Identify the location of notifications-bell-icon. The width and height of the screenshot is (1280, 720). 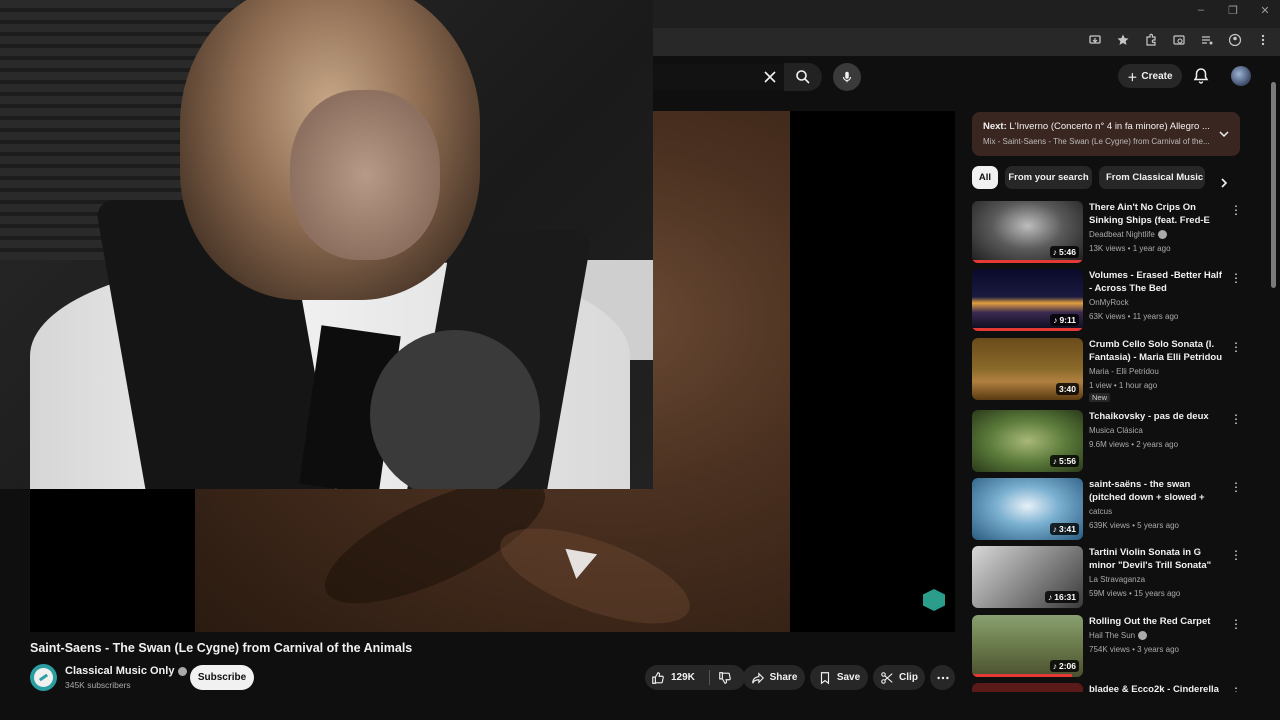
(1201, 76).